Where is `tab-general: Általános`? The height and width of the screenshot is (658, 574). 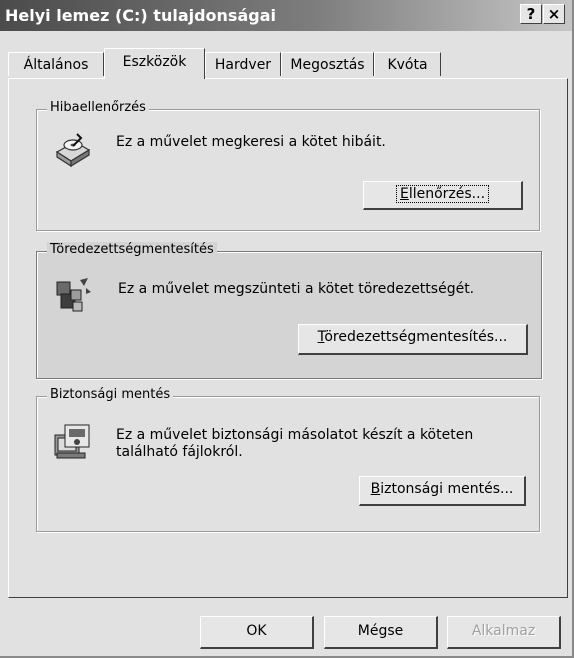 tab-general: Általános is located at coordinates (56, 64).